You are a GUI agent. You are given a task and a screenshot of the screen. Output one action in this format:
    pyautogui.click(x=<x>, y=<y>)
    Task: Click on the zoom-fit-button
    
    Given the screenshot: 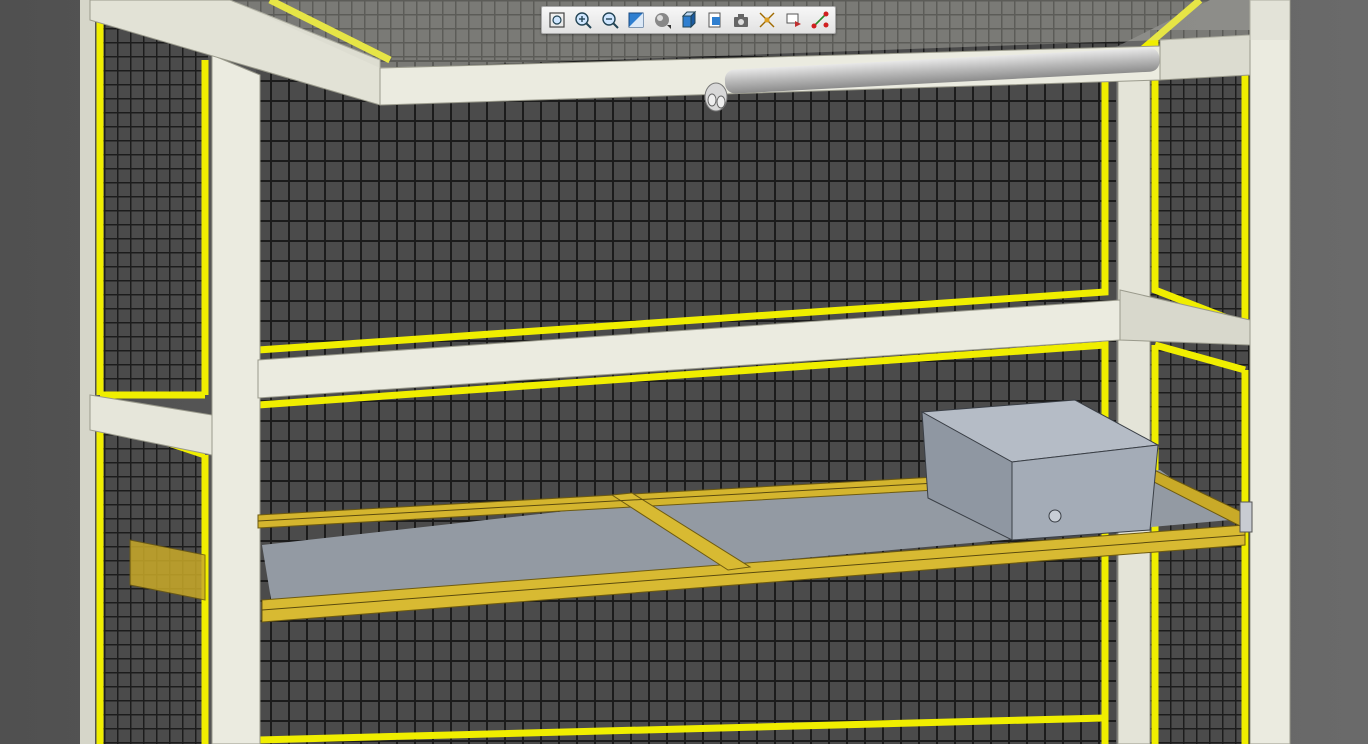 What is the action you would take?
    pyautogui.click(x=557, y=20)
    